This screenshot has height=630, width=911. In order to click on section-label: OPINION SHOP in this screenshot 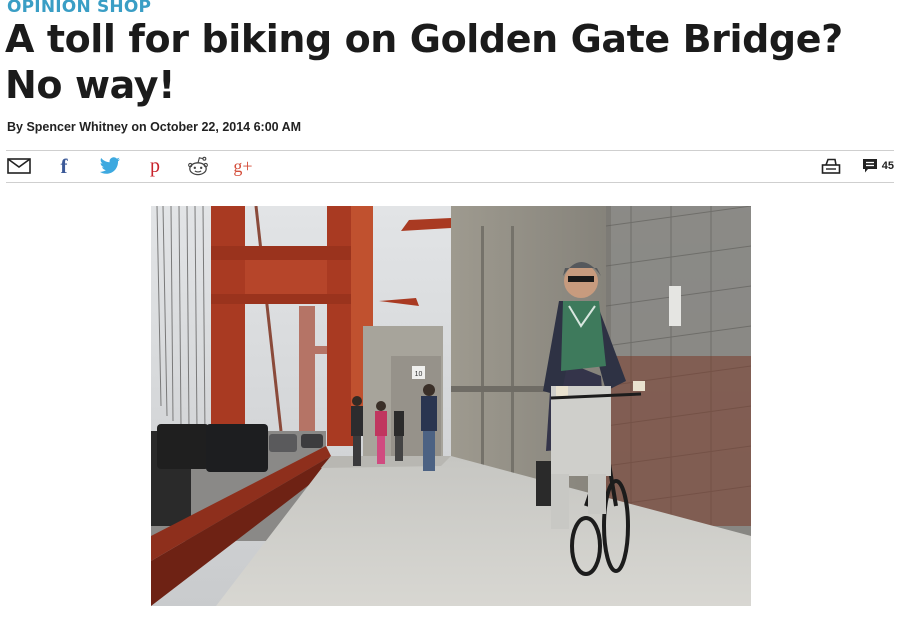, I will do `click(79, 8)`.